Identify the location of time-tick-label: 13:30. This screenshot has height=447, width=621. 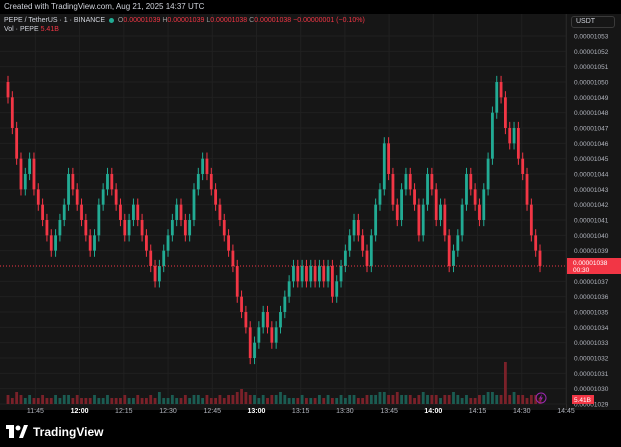
(345, 411).